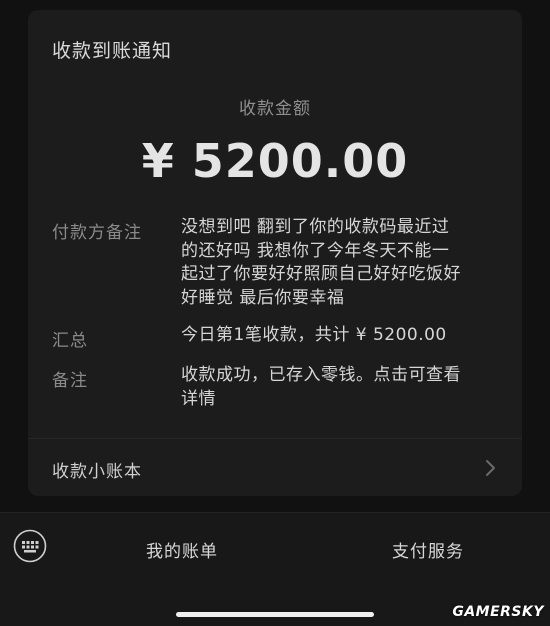  Describe the element at coordinates (97, 472) in the screenshot. I see `receipt-ledger-label: 收款小账本` at that location.